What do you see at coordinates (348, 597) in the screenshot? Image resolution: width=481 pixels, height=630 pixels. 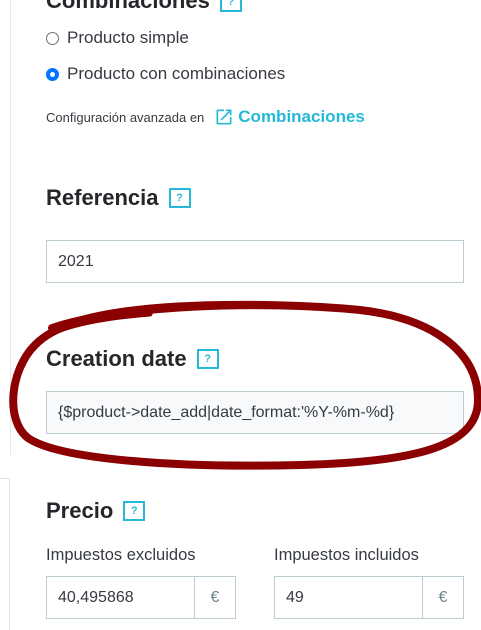 I see `price-incl-input: 49` at bounding box center [348, 597].